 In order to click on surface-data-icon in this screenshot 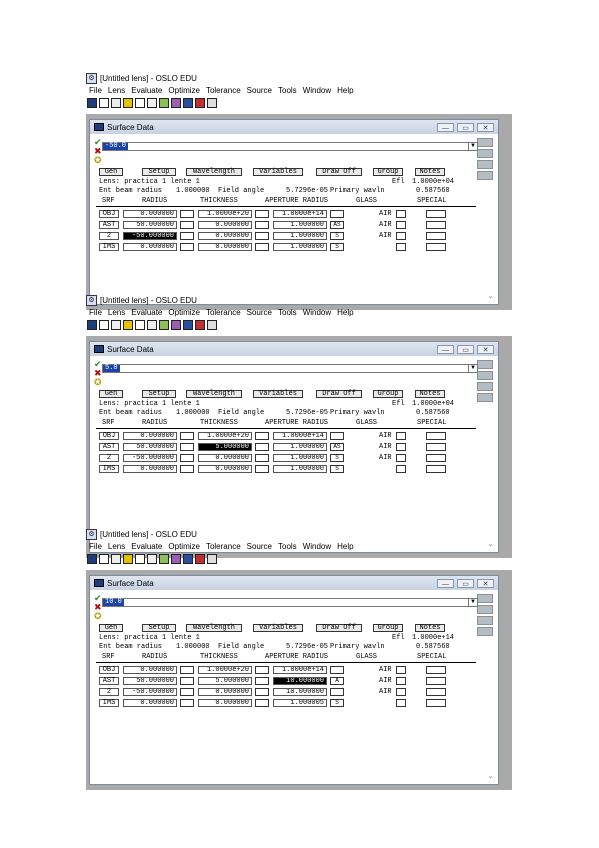, I will do `click(92, 102)`.